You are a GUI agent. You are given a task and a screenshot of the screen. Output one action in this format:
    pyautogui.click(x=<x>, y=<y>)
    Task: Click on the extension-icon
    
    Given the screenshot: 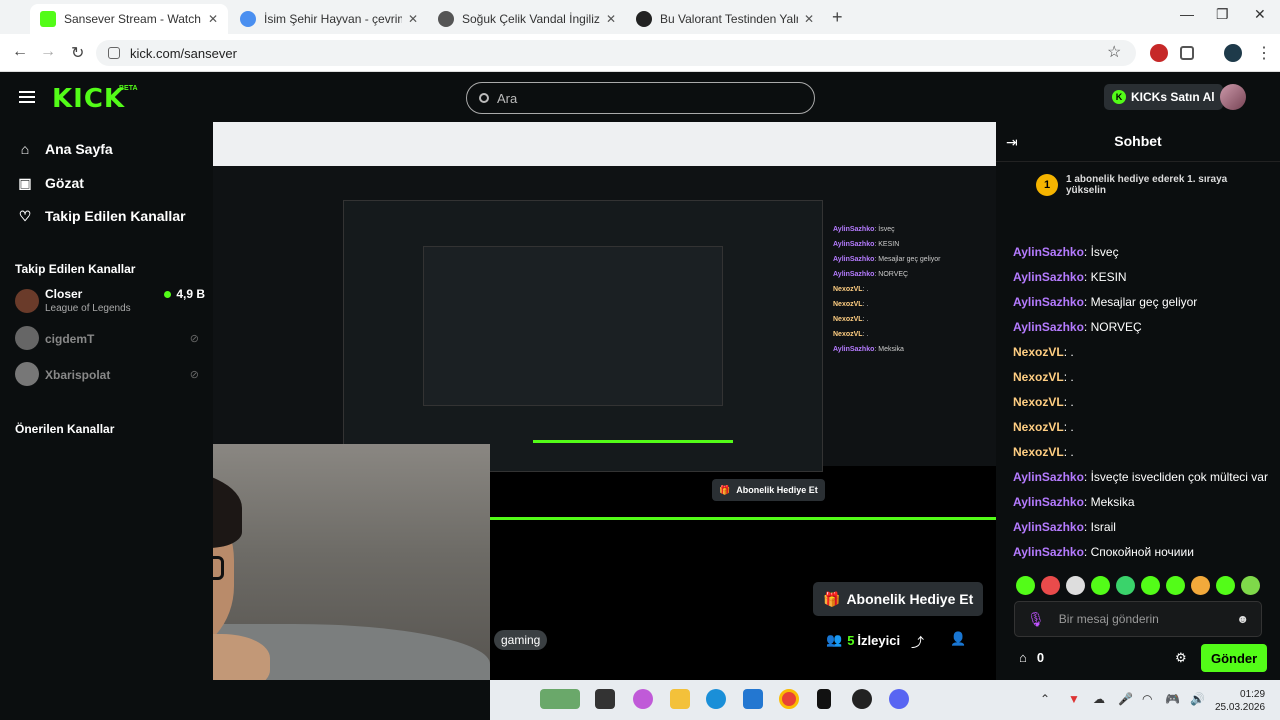 What is the action you would take?
    pyautogui.click(x=1159, y=53)
    